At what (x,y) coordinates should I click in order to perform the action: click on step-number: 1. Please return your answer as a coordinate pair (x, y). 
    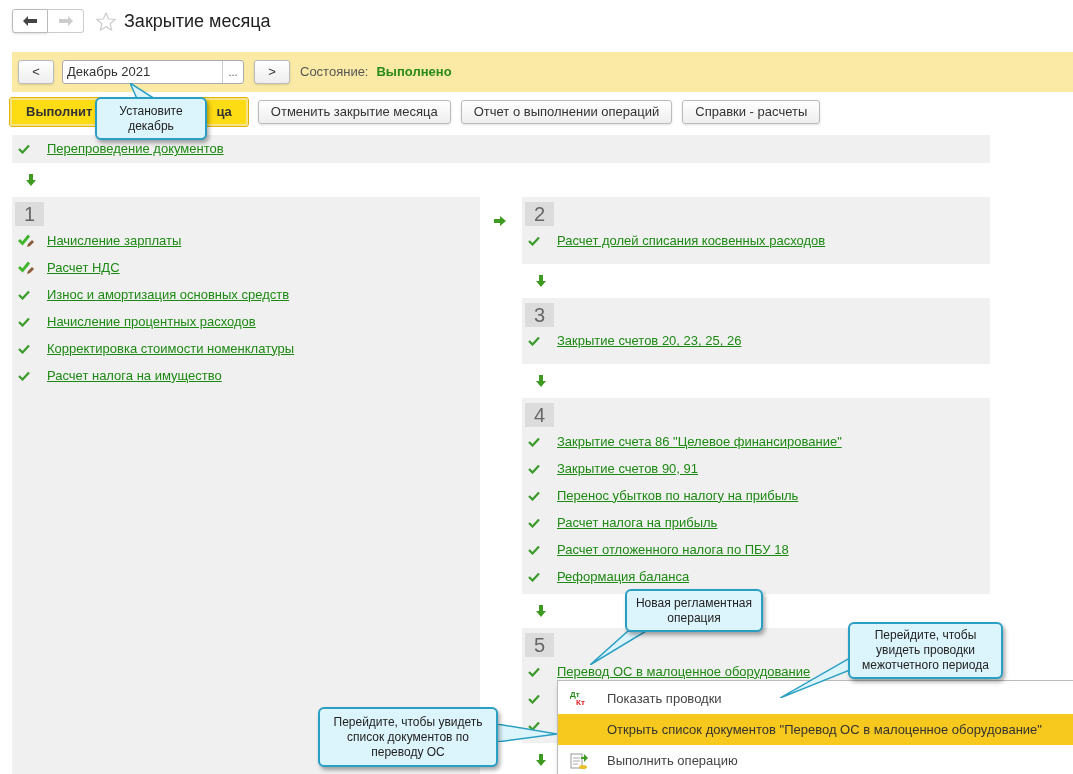
    Looking at the image, I should click on (29, 214).